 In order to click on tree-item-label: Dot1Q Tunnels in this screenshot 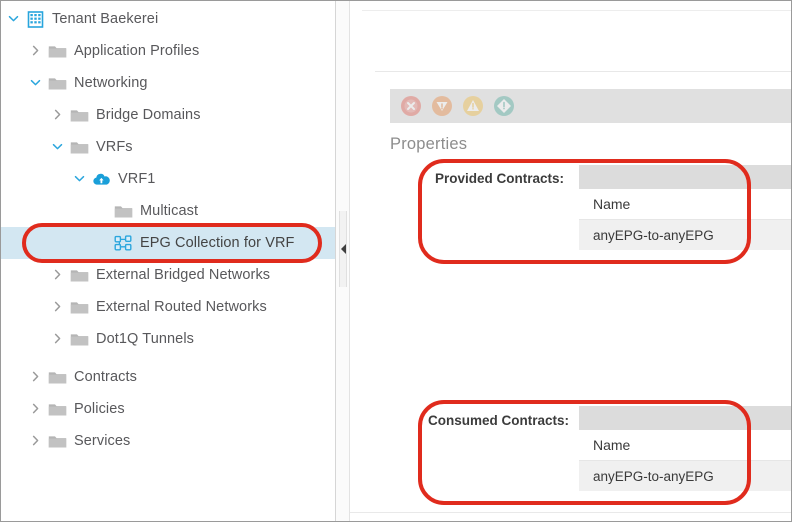, I will do `click(145, 339)`.